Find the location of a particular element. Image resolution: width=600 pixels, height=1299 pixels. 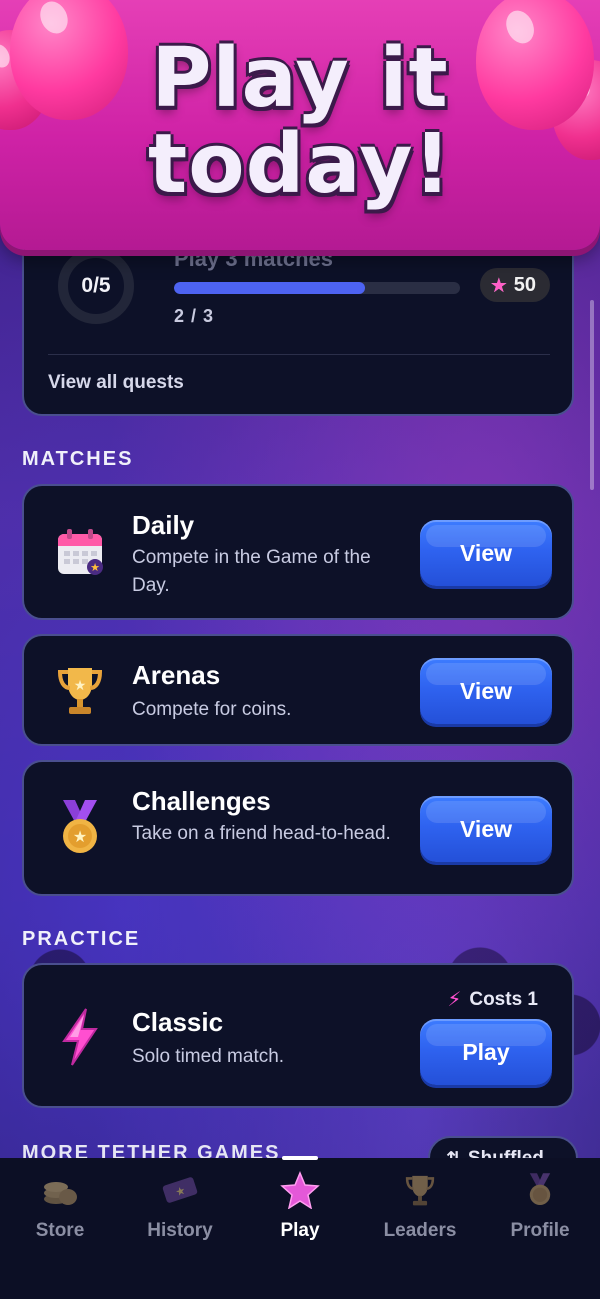

nav-label: Store is located at coordinates (60, 1230).